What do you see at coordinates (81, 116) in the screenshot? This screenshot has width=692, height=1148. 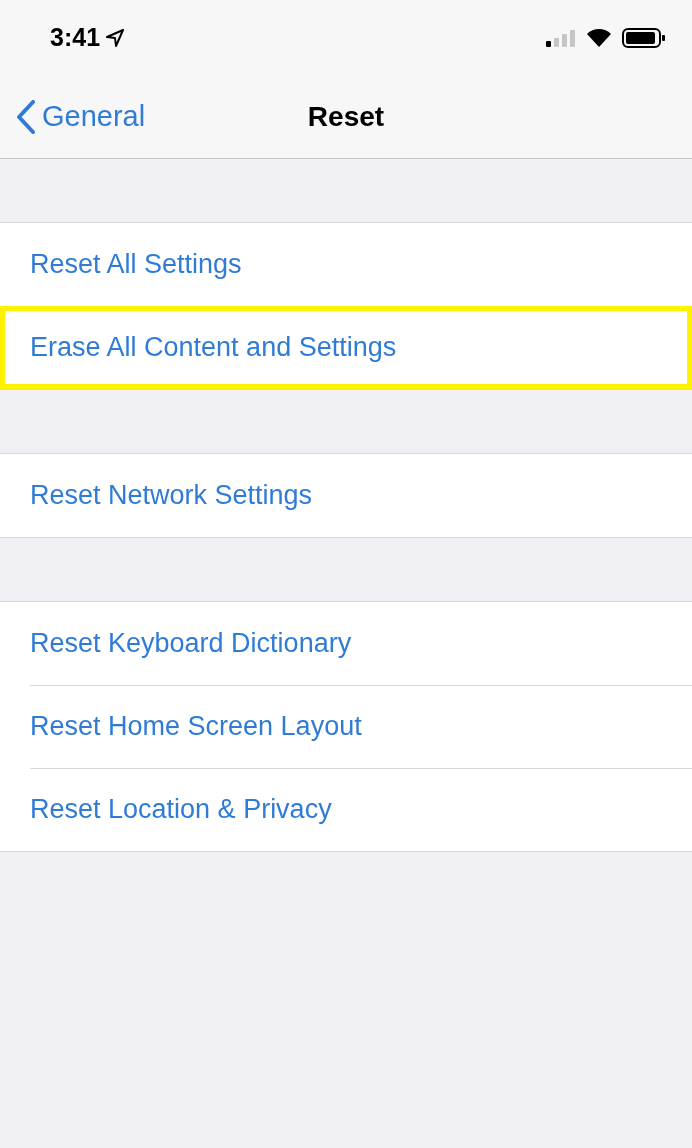 I see `back-button: General` at bounding box center [81, 116].